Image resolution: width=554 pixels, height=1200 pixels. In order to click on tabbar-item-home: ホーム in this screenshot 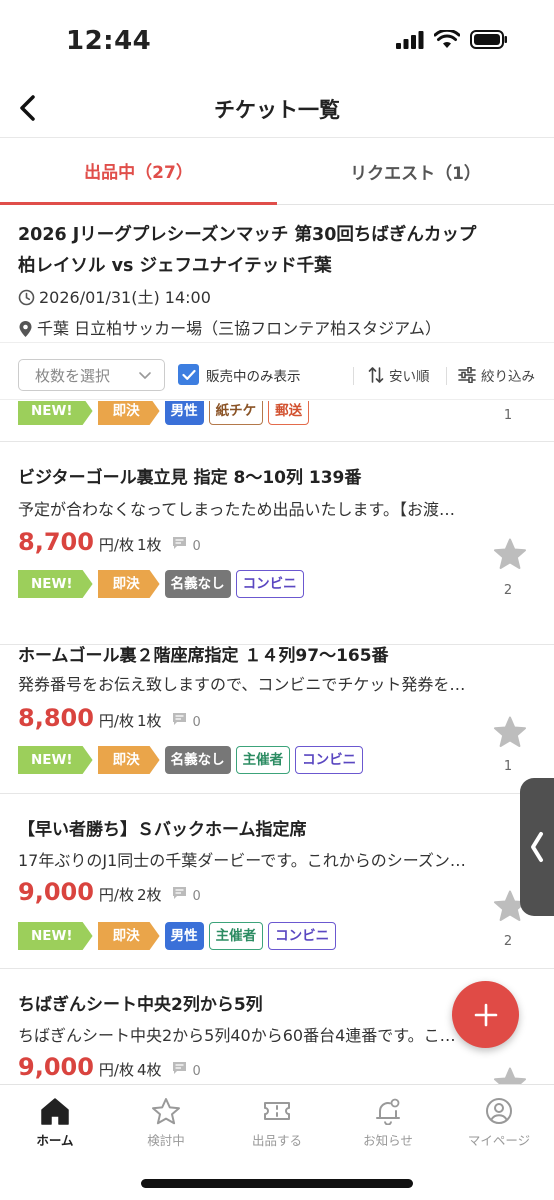, I will do `click(55, 1120)`.